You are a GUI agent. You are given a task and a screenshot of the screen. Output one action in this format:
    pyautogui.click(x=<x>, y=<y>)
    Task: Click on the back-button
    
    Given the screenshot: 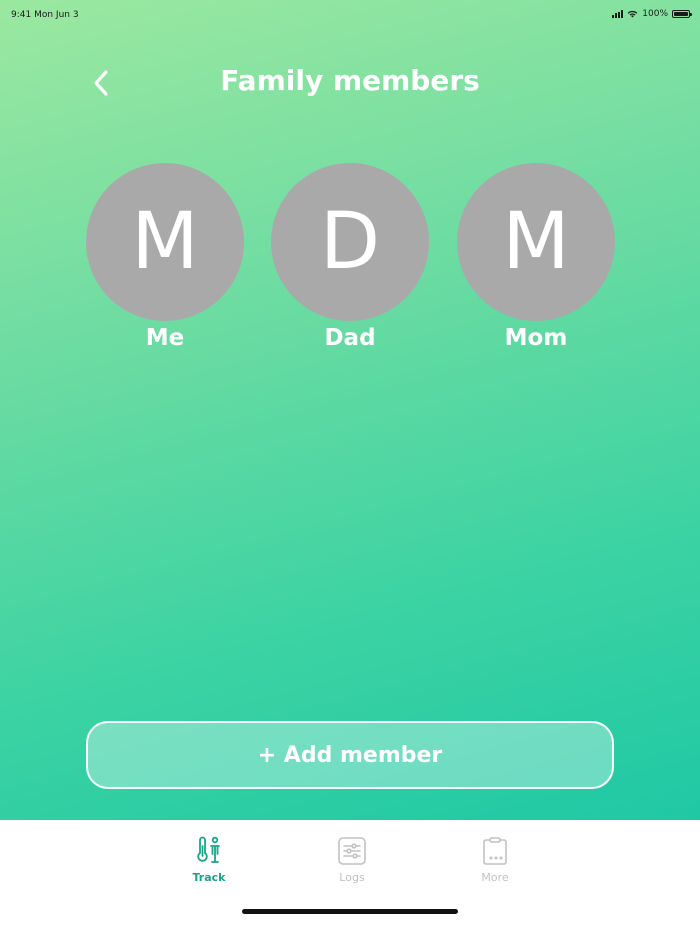 What is the action you would take?
    pyautogui.click(x=101, y=83)
    